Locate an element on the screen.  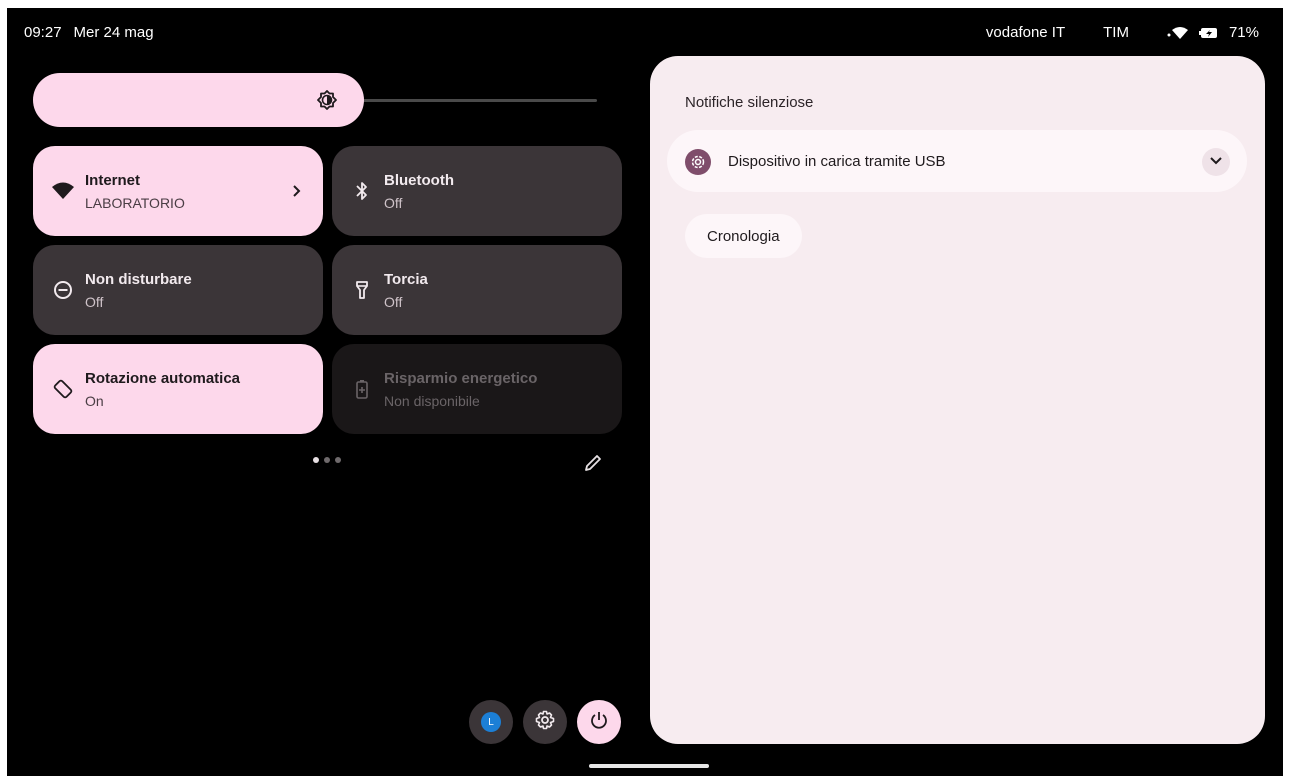
tile-dnd-status: Off is located at coordinates (94, 302).